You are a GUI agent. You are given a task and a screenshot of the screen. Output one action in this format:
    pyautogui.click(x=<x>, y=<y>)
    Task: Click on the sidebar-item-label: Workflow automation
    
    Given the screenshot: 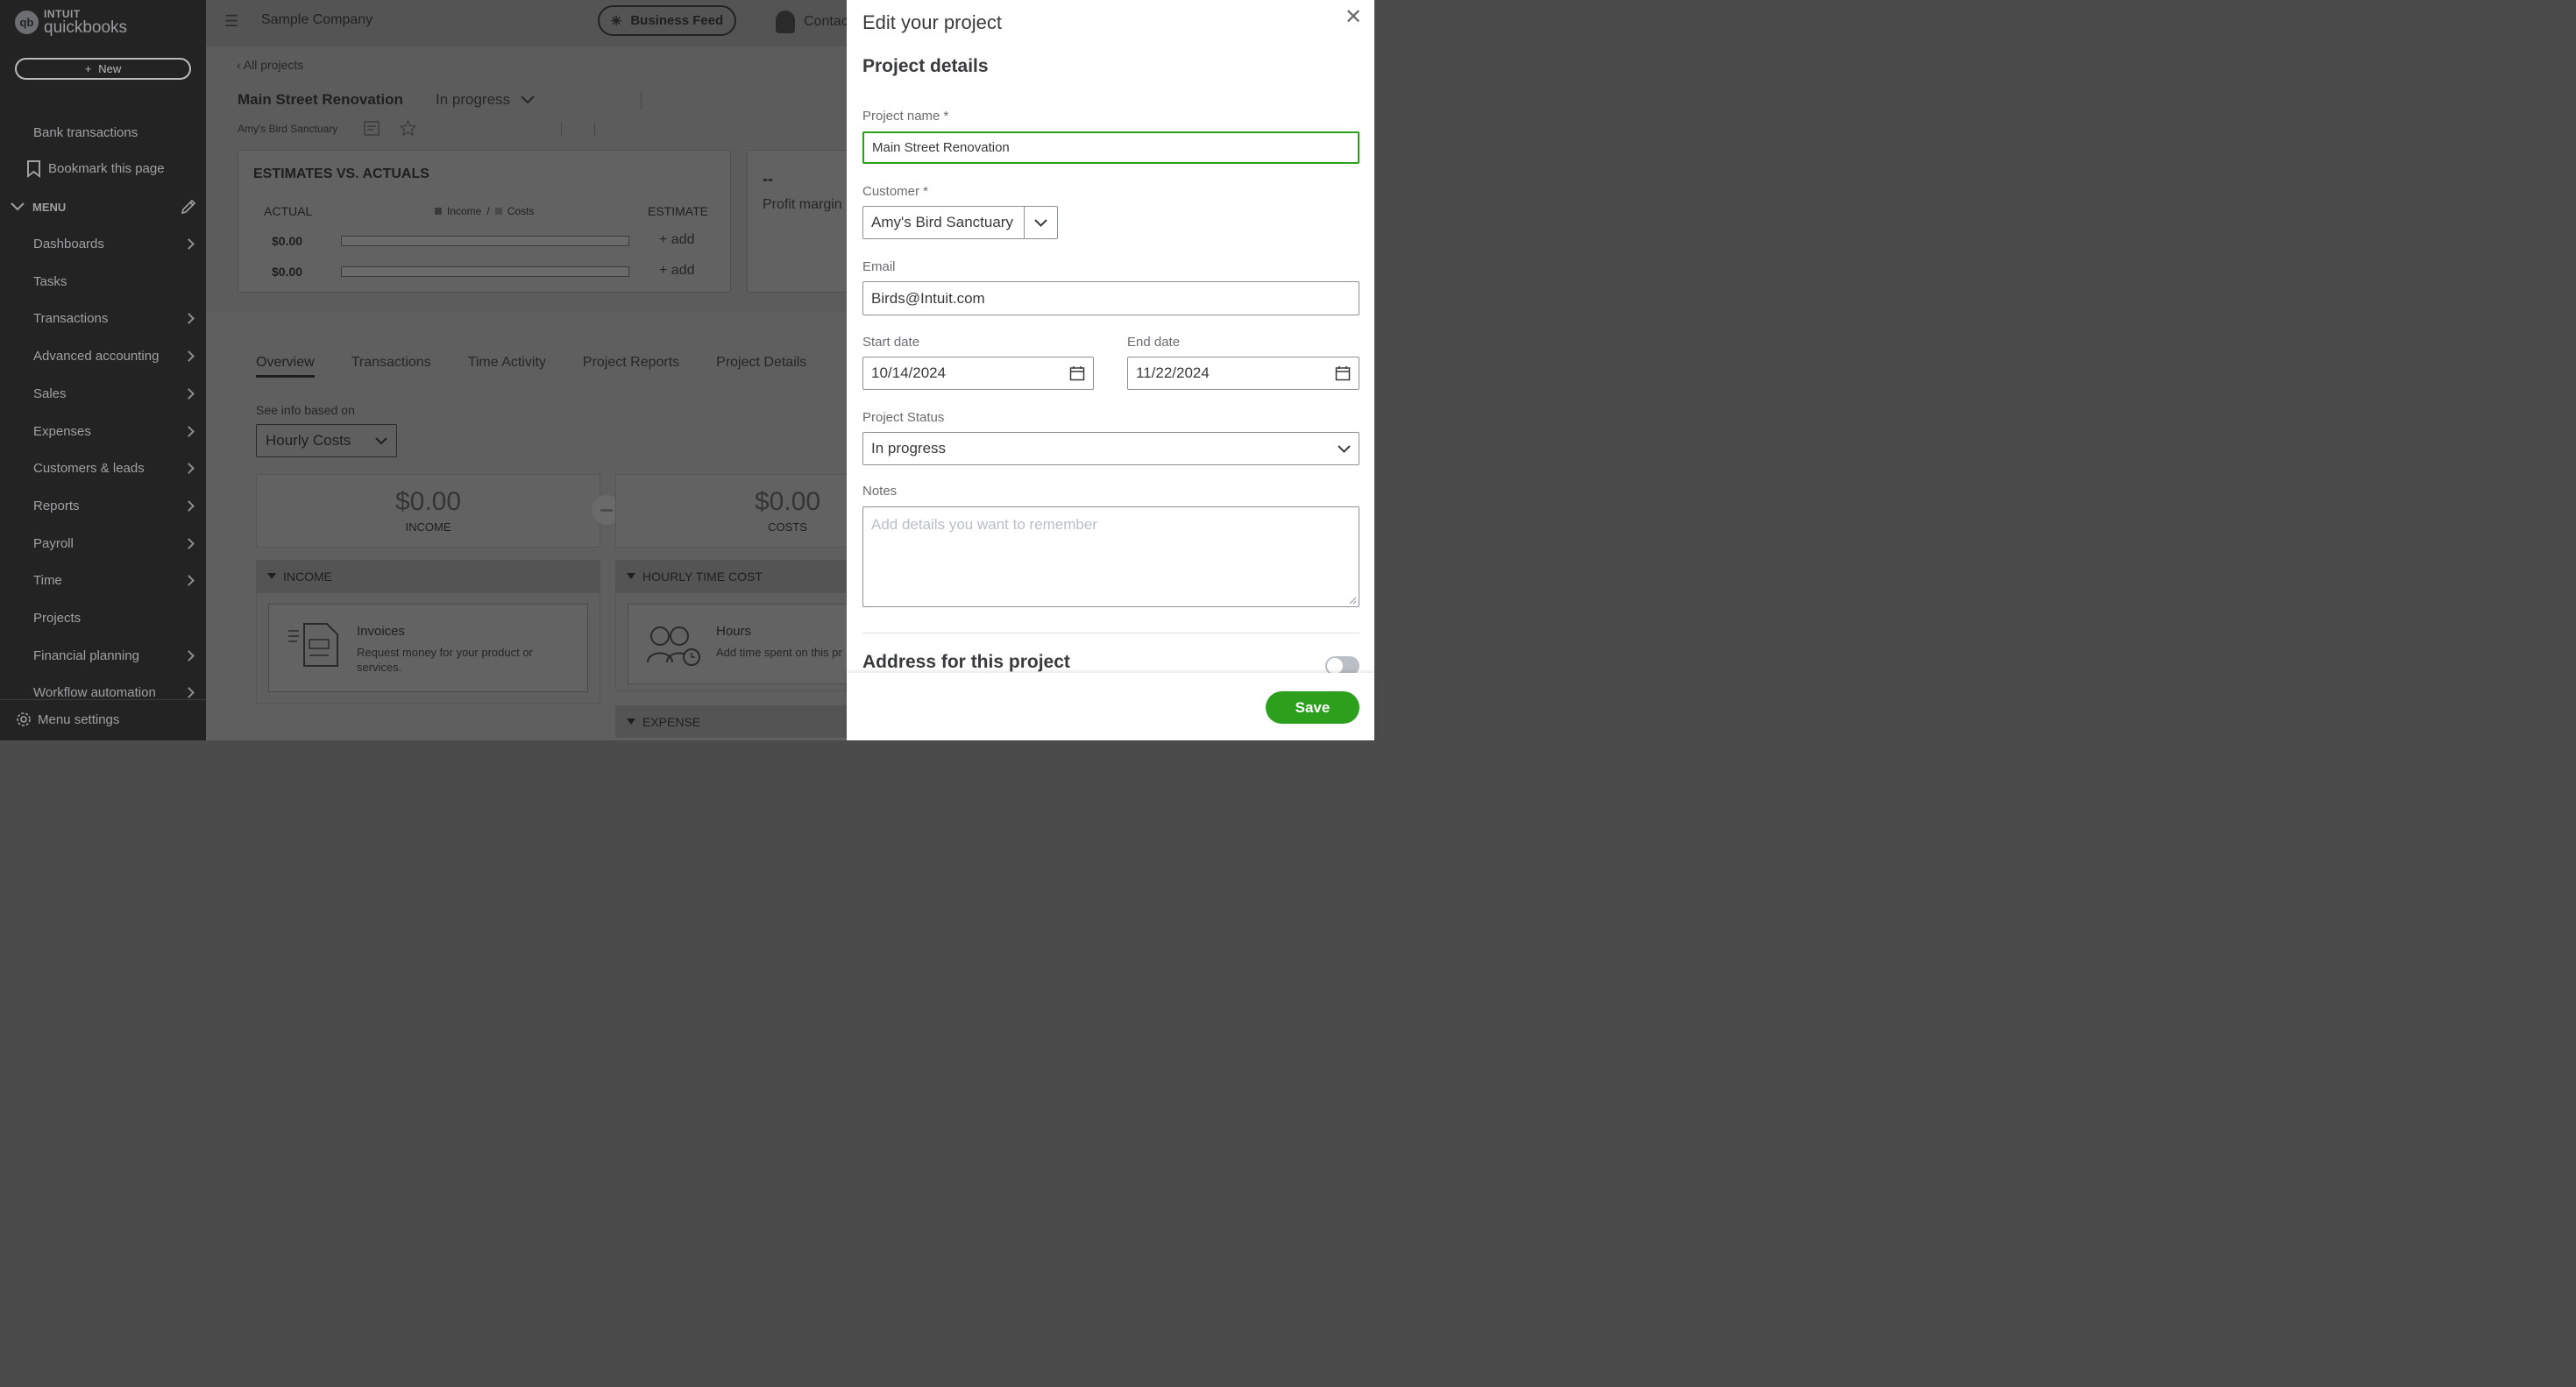 What is the action you would take?
    pyautogui.click(x=94, y=692)
    